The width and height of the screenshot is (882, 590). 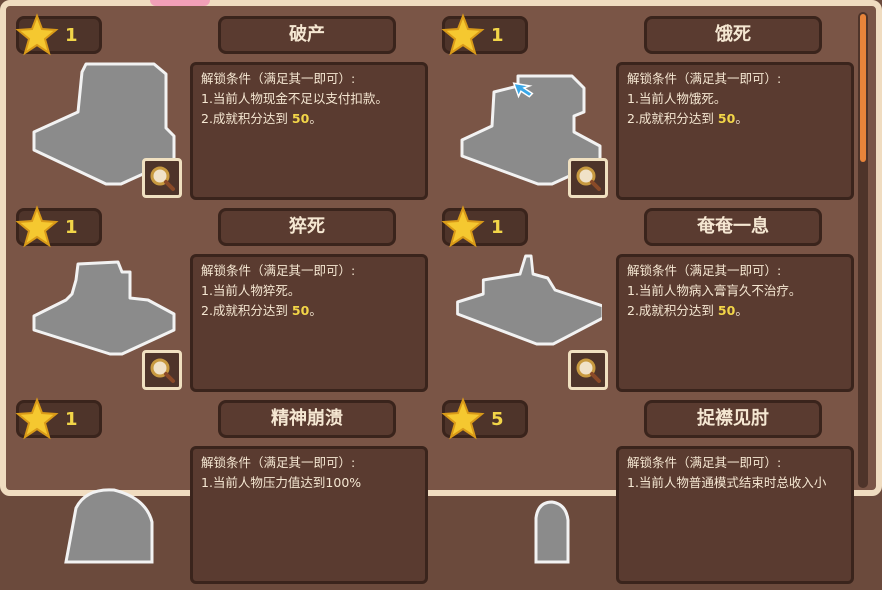 I want to click on condition-1: 1.当前人物猝死。, so click(x=251, y=290).